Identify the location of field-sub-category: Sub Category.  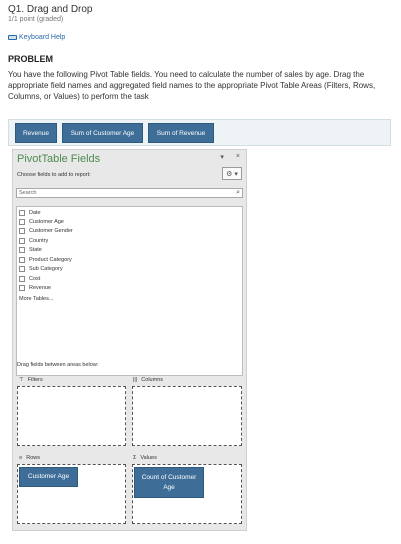
(41, 268).